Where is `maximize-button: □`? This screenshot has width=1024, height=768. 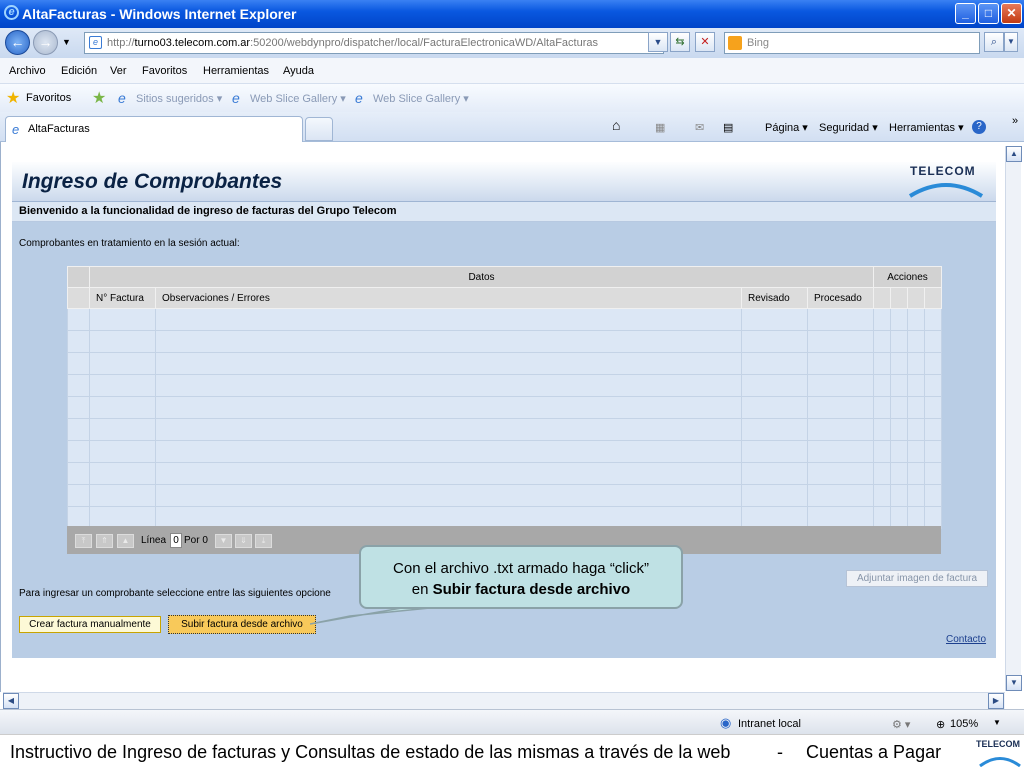 maximize-button: □ is located at coordinates (988, 13).